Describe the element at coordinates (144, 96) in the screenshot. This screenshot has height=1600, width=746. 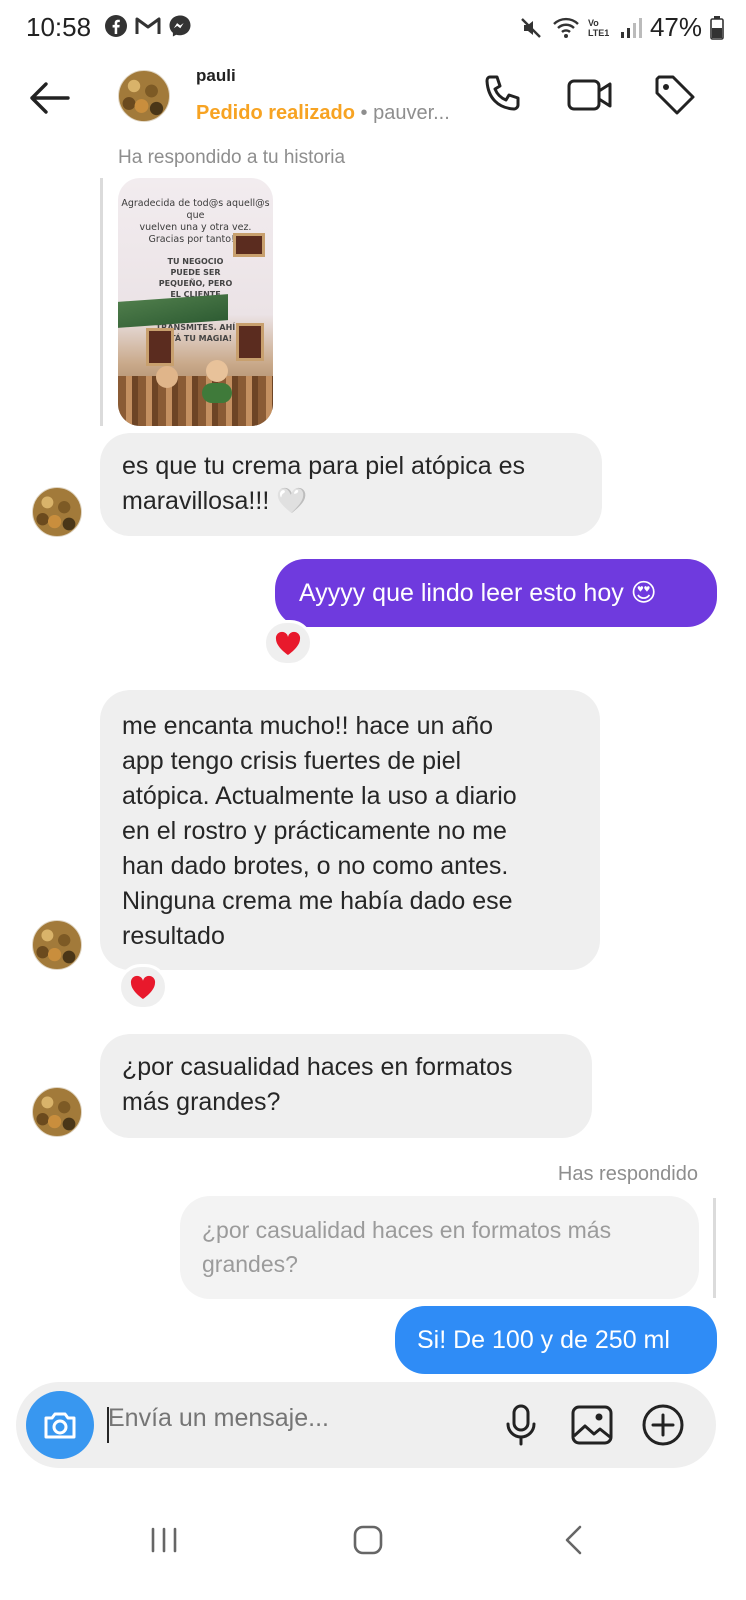
I see `contact-avatar` at that location.